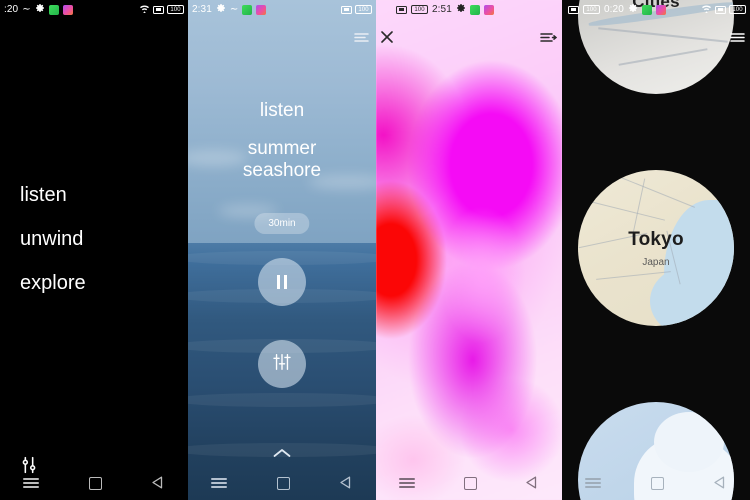  What do you see at coordinates (442, 9) in the screenshot?
I see `status-time: 2:51` at bounding box center [442, 9].